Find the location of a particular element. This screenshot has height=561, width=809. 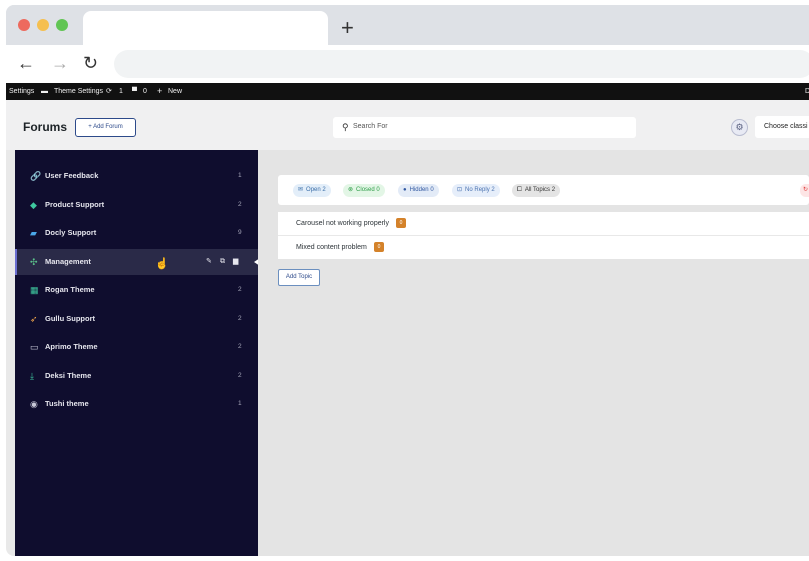

admin-new-link: New is located at coordinates (175, 92).